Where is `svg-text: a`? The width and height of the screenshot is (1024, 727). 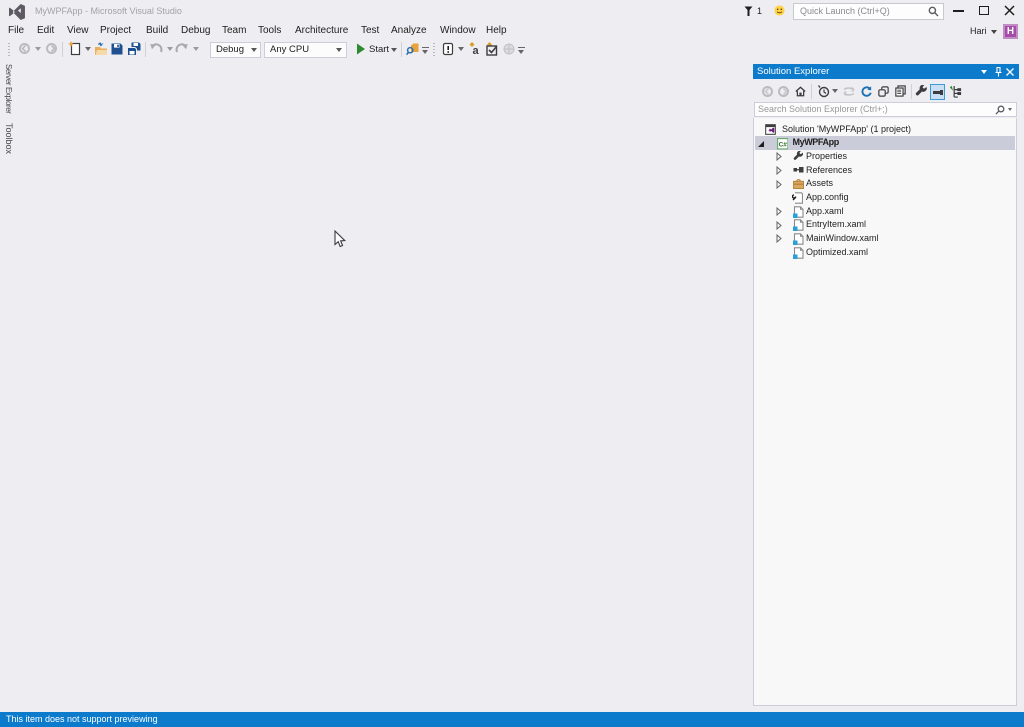
svg-text: a is located at coordinates (476, 50).